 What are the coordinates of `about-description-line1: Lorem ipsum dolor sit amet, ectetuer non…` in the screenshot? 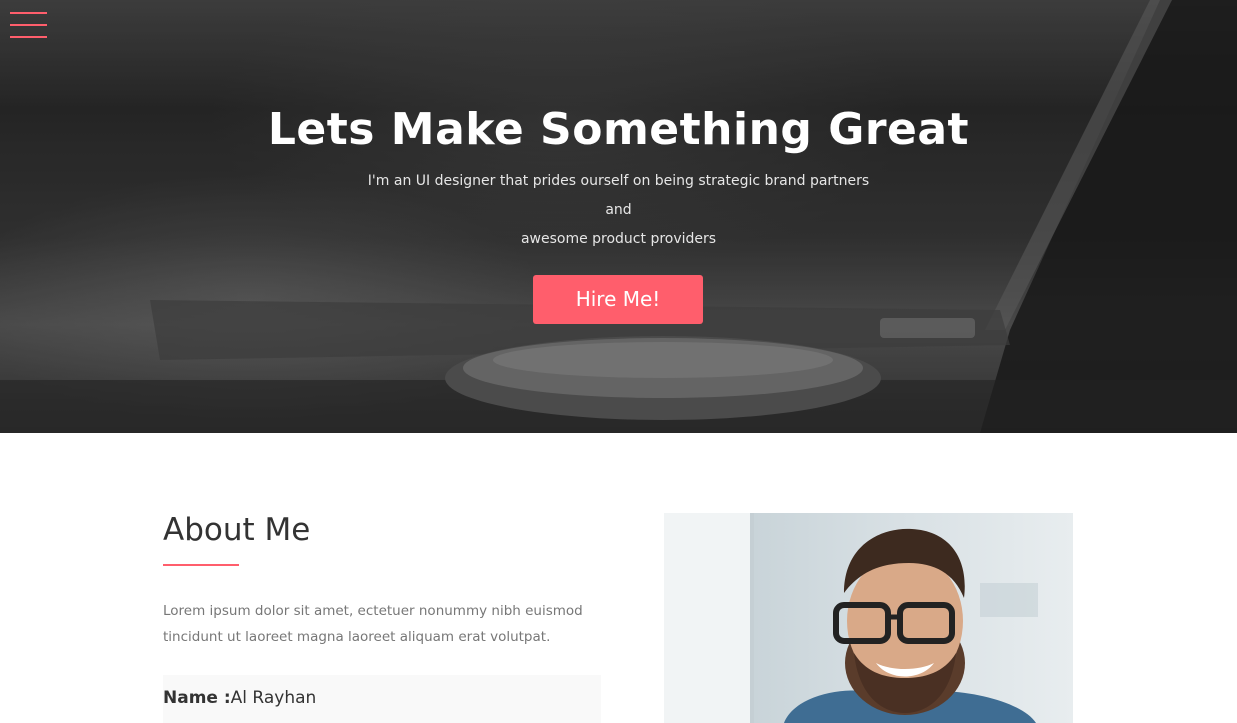 It's located at (373, 611).